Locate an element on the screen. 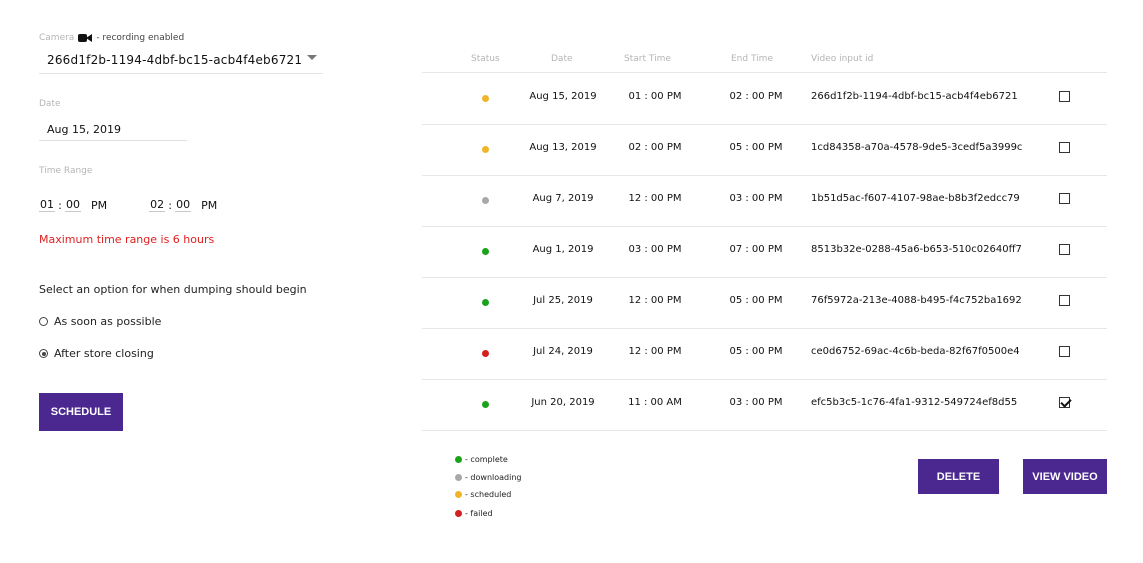  radio-option-after-closing: After store closing is located at coordinates (96, 353).